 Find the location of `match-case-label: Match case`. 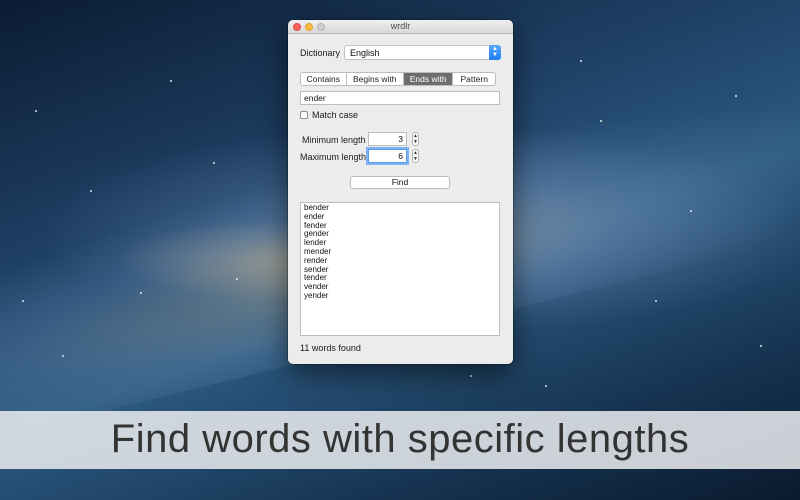

match-case-label: Match case is located at coordinates (335, 115).